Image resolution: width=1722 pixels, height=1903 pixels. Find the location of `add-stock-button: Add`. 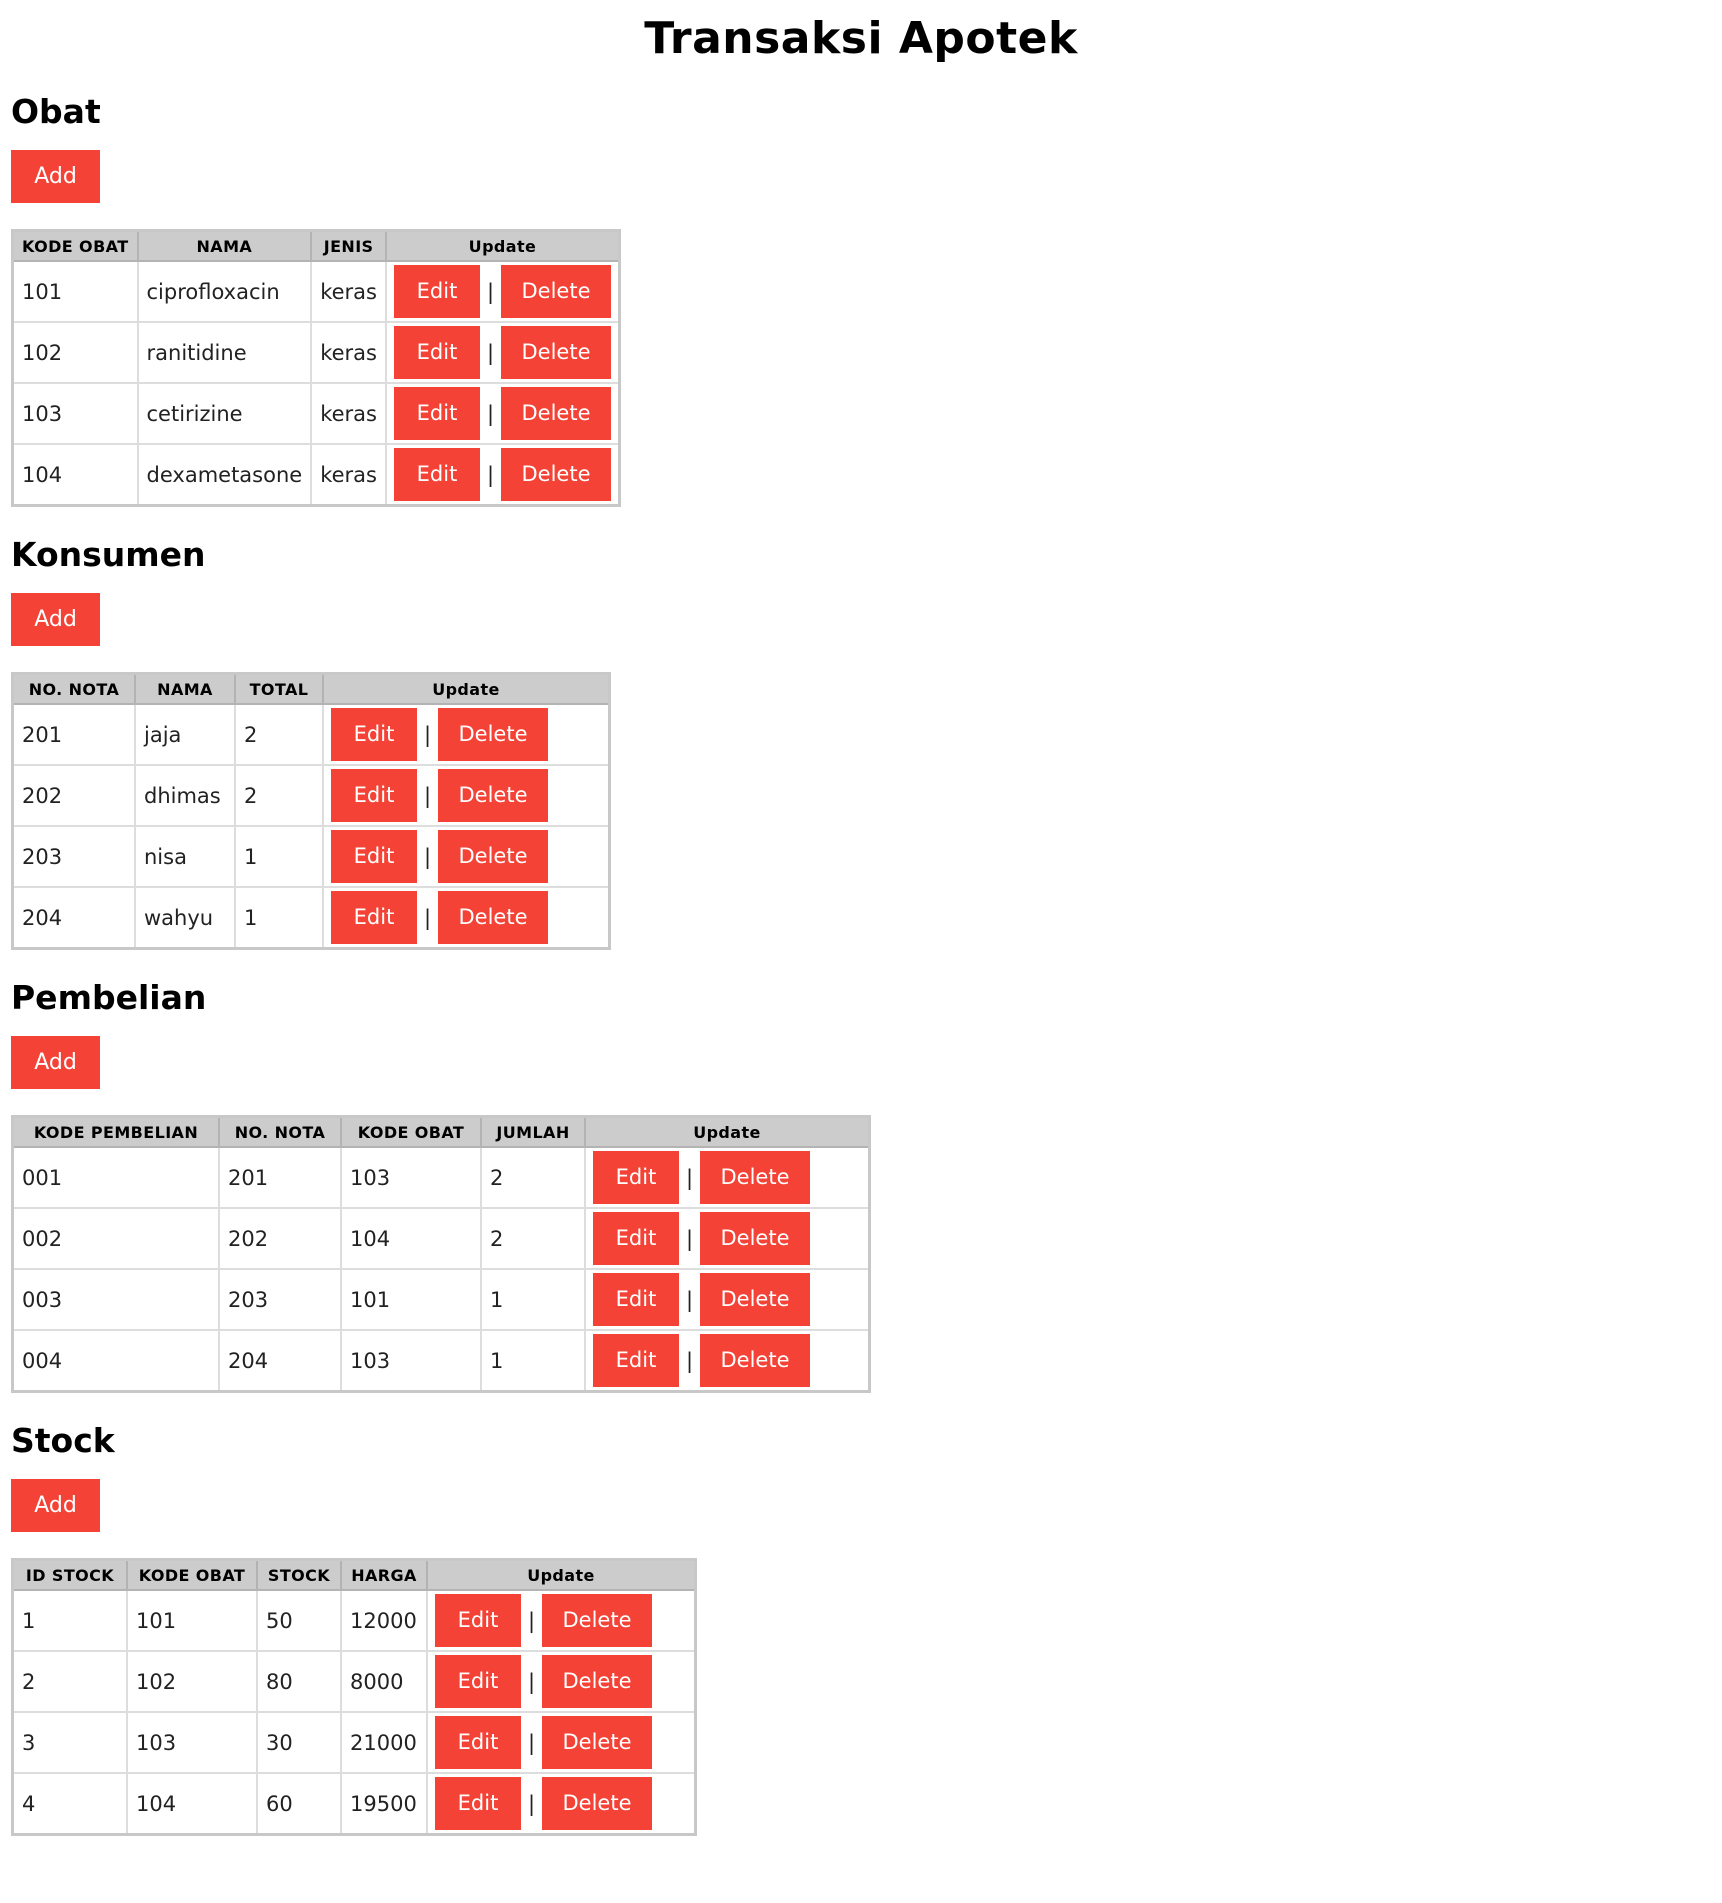

add-stock-button: Add is located at coordinates (55, 1505).